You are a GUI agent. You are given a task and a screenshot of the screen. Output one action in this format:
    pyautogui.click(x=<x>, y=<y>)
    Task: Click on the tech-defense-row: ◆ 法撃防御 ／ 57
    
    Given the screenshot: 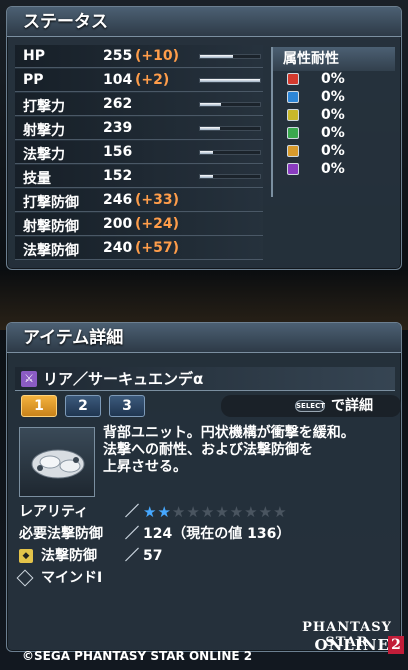 What is the action you would take?
    pyautogui.click(x=205, y=556)
    